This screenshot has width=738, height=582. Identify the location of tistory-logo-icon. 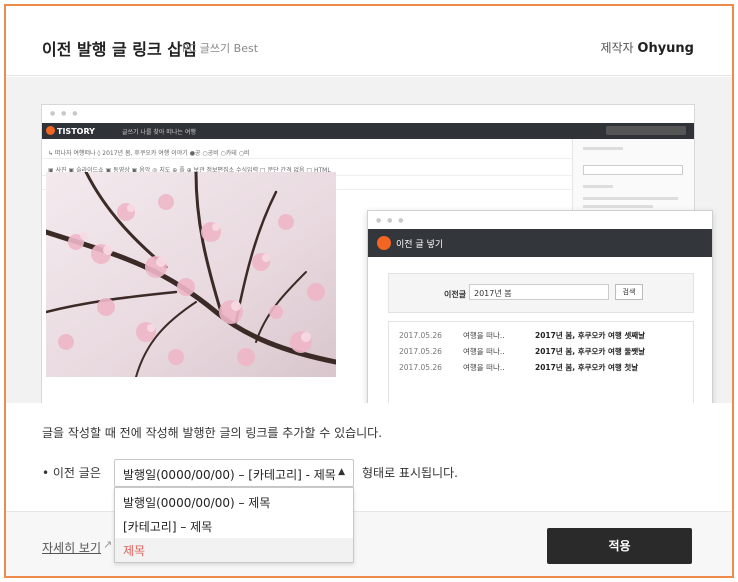
(384, 243).